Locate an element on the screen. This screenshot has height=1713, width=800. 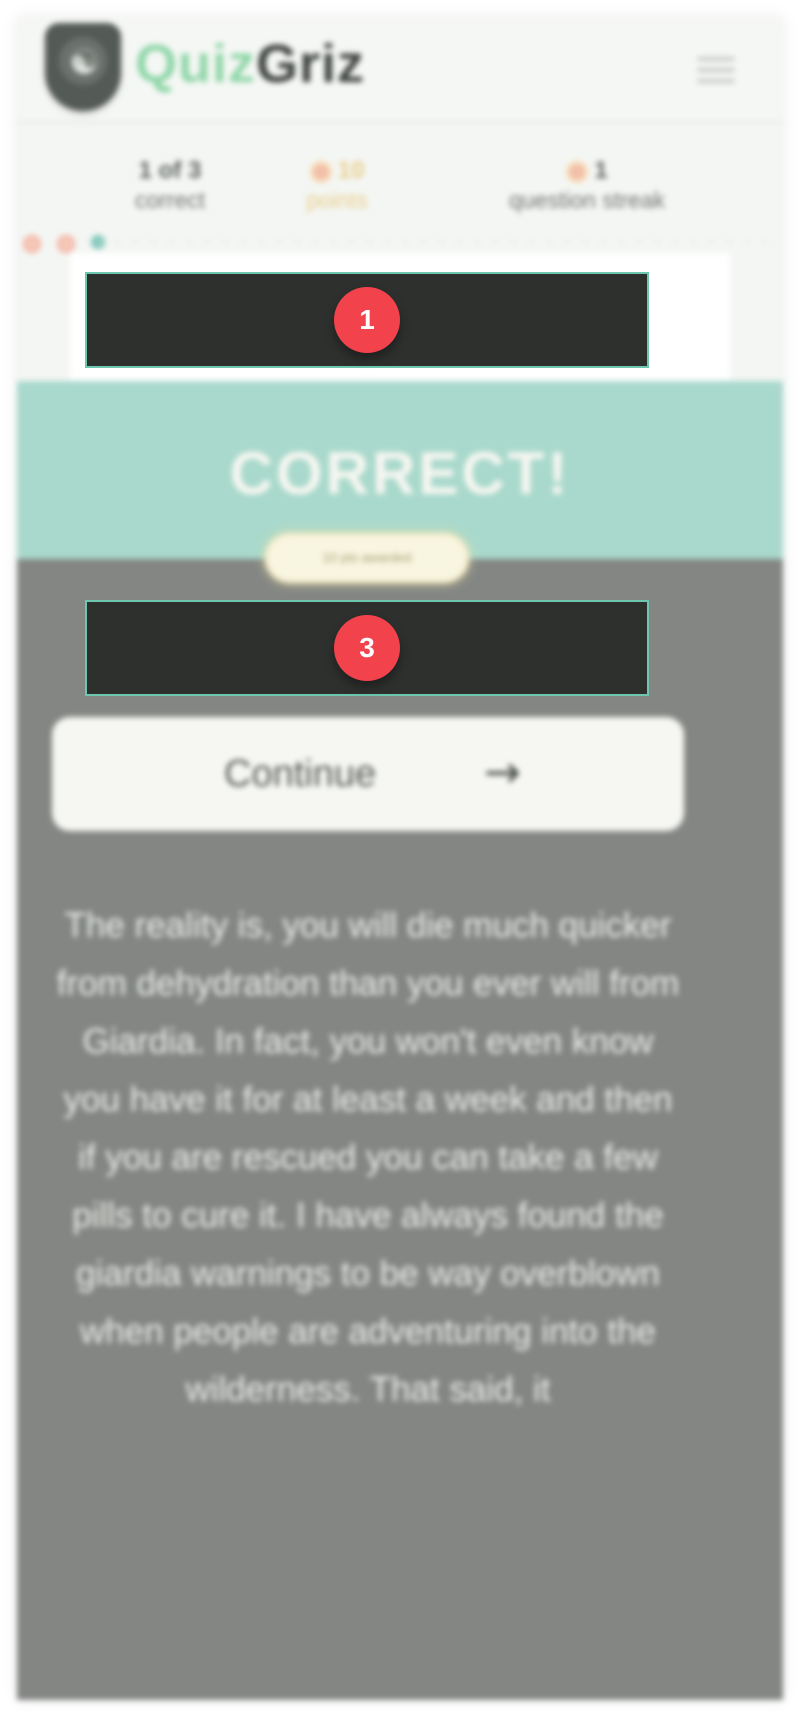
points-label: points is located at coordinates (337, 200).